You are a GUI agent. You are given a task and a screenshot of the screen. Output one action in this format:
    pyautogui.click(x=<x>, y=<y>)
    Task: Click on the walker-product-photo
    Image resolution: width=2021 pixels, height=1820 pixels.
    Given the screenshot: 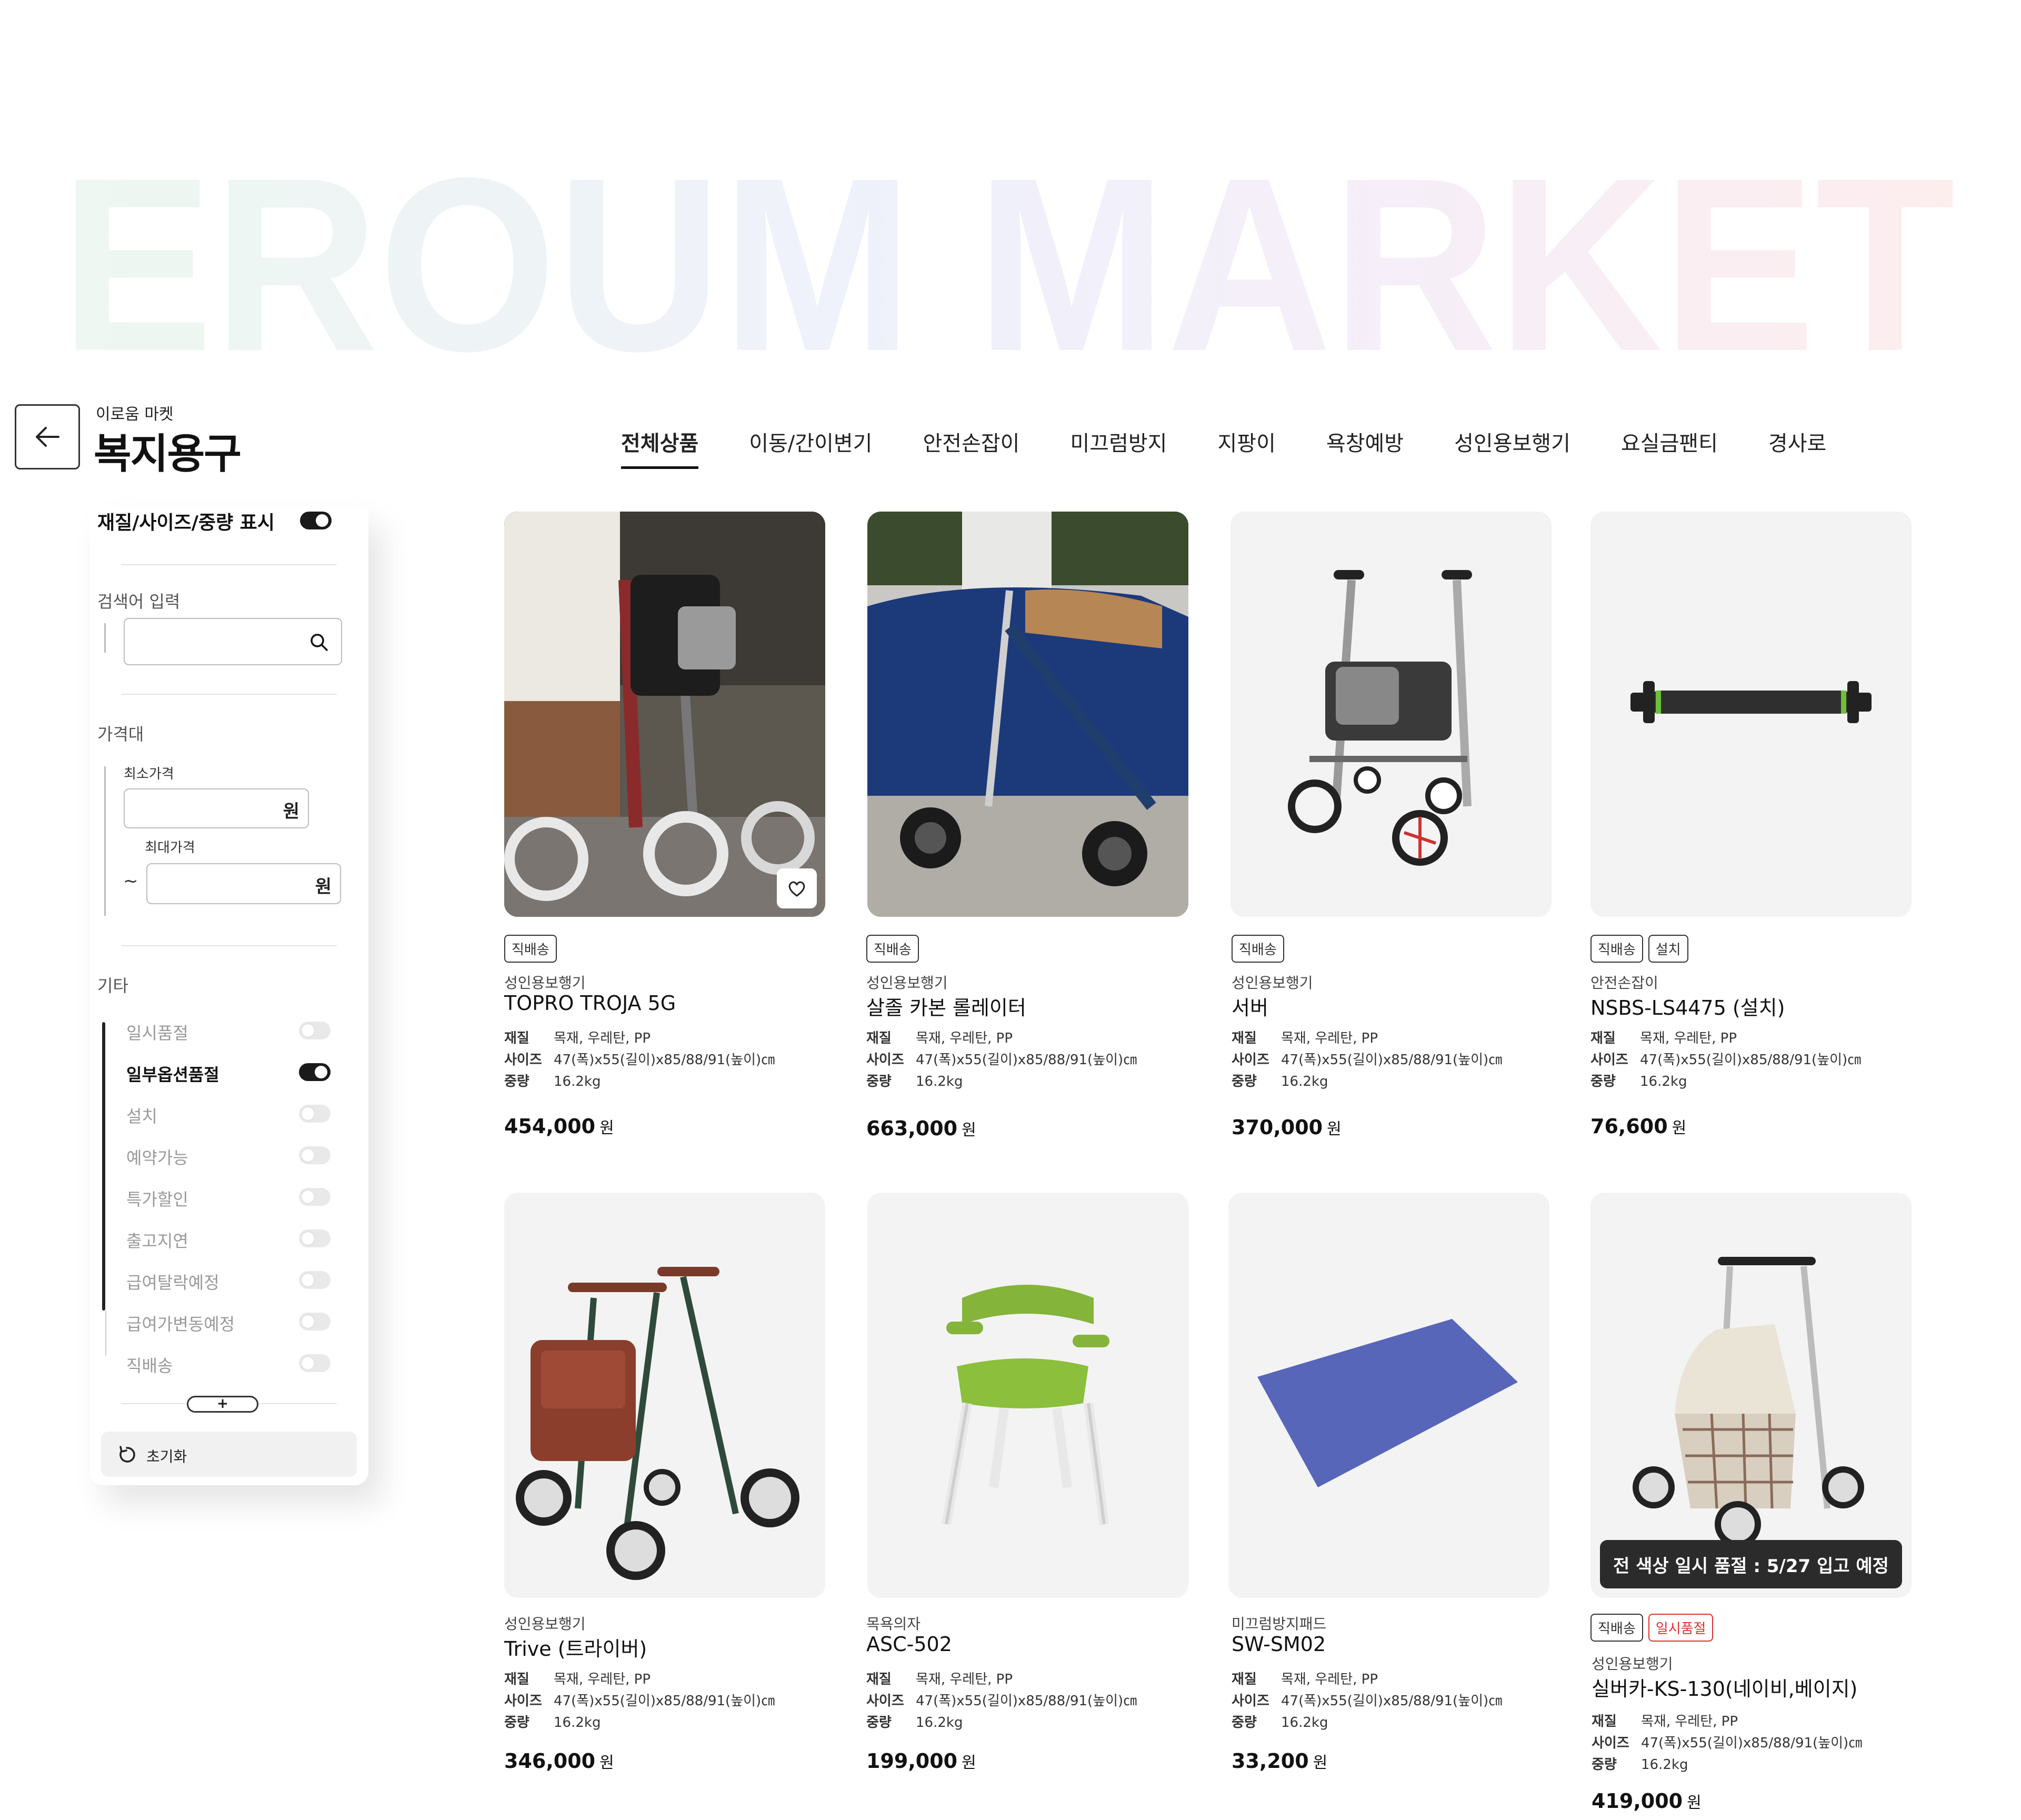 What is the action you would take?
    pyautogui.click(x=1380, y=718)
    